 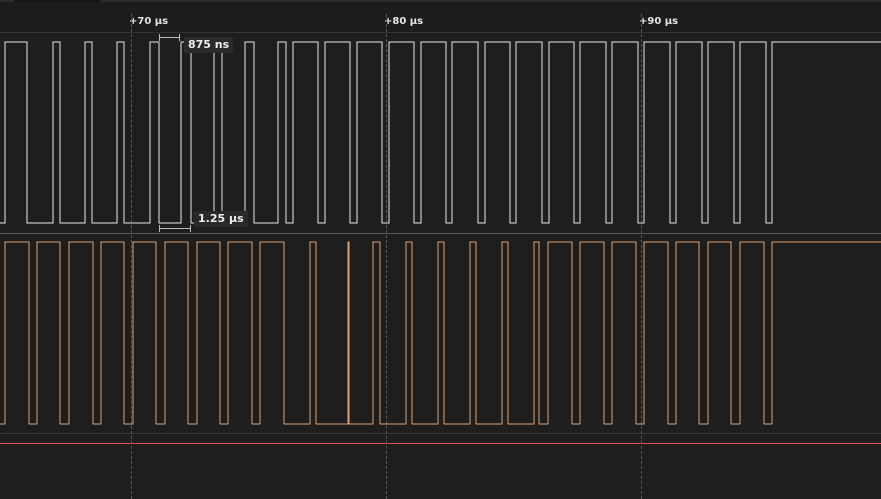 I want to click on pulse-width-label: 875 ns, so click(x=209, y=45).